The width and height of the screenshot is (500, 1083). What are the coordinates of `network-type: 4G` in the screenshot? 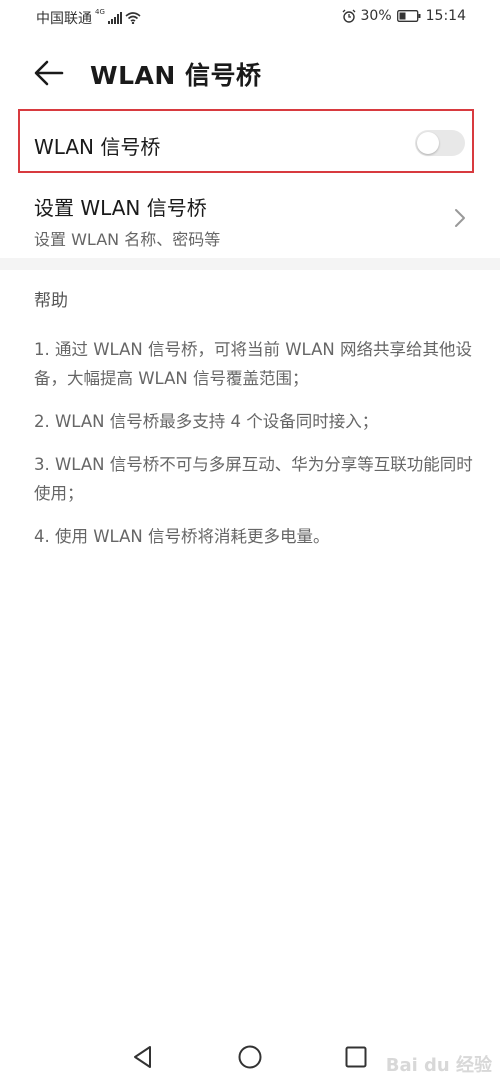 It's located at (100, 12).